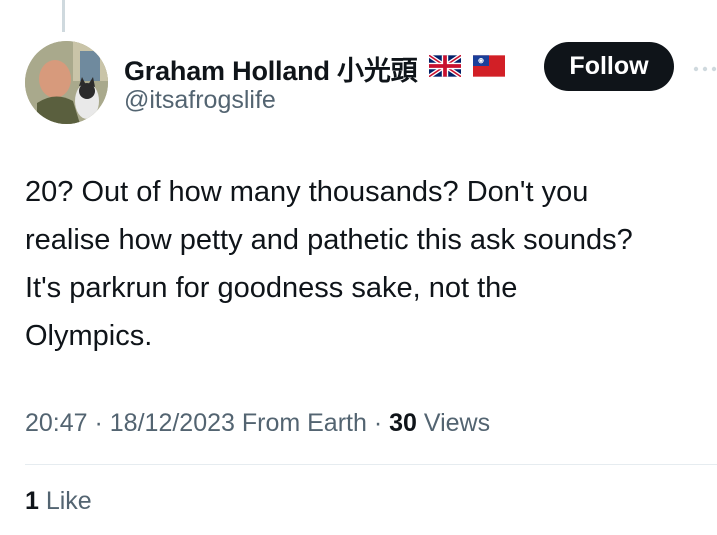 Image resolution: width=717 pixels, height=535 pixels. What do you see at coordinates (445, 67) in the screenshot?
I see `uk-flag-icon` at bounding box center [445, 67].